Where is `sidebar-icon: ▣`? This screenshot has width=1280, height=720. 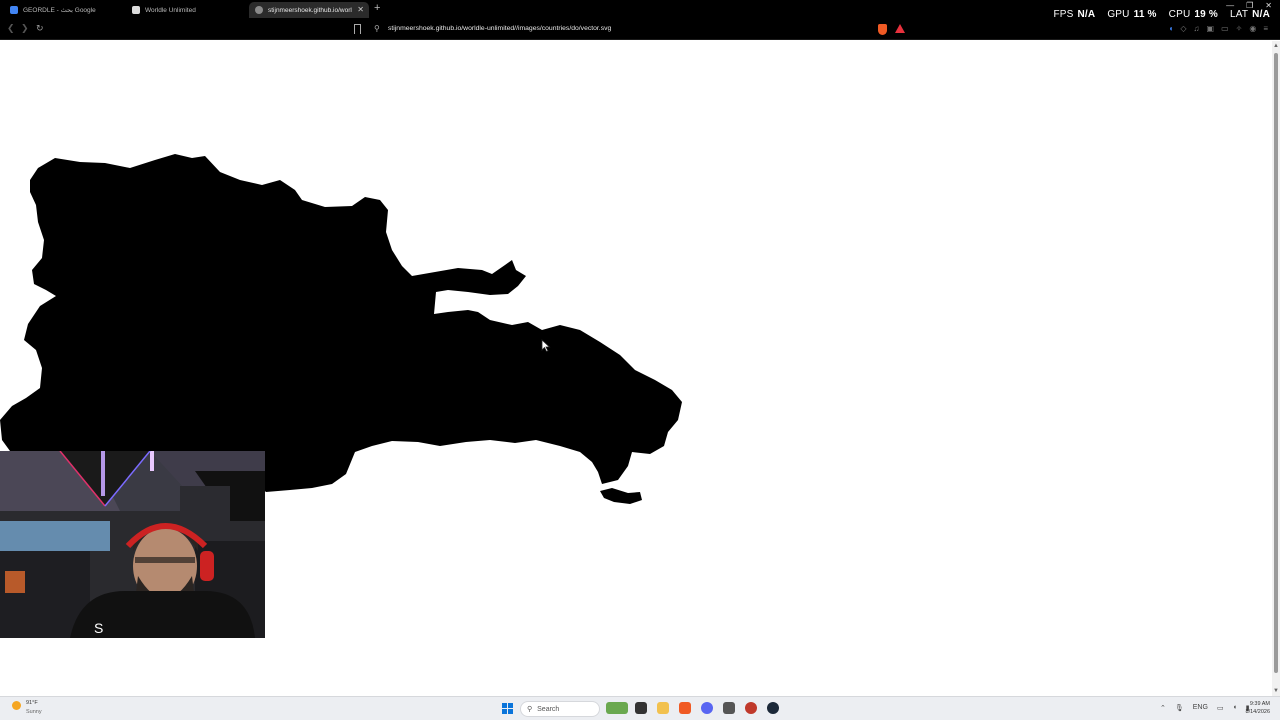
sidebar-icon: ▣ is located at coordinates (1211, 28).